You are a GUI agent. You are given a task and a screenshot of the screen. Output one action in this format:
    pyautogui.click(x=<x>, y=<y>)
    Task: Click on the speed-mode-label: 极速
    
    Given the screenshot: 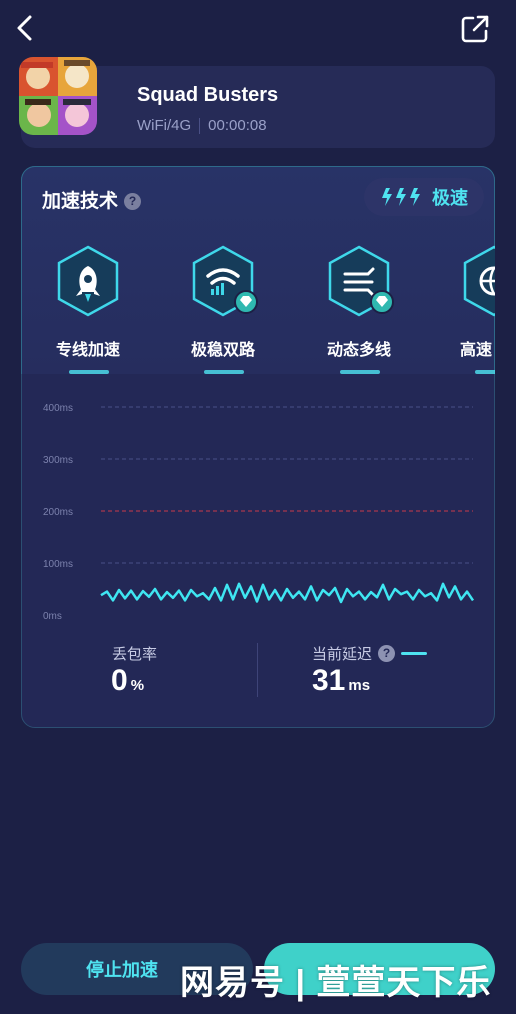 What is the action you would take?
    pyautogui.click(x=450, y=198)
    